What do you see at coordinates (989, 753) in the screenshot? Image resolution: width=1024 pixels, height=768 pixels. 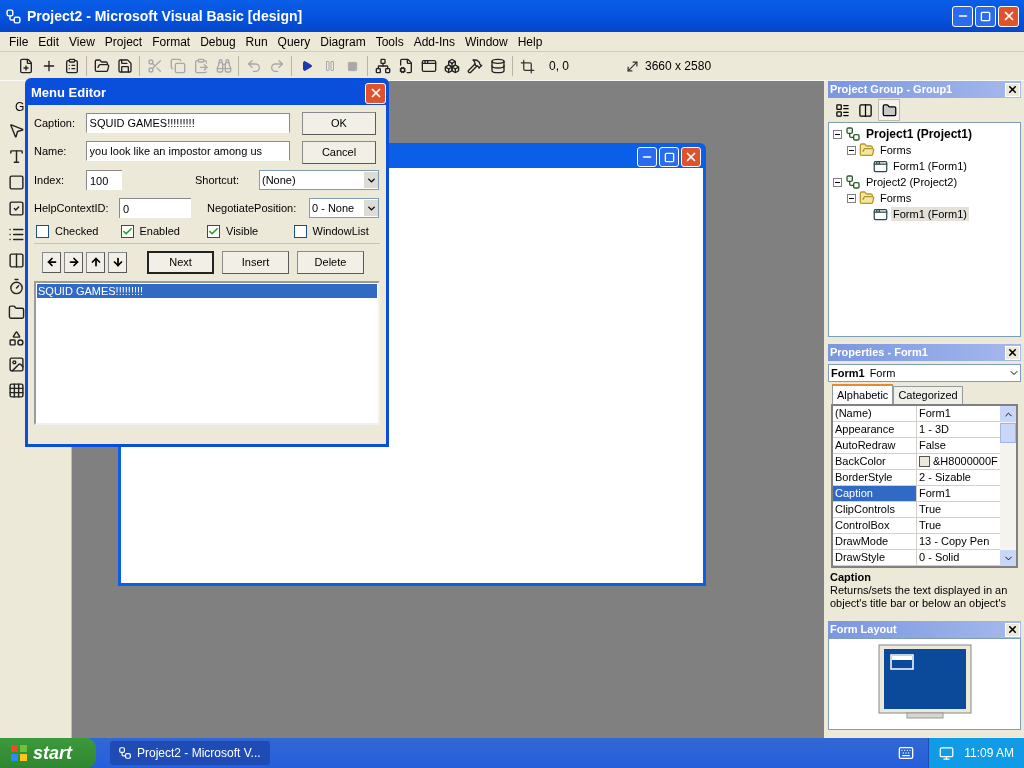 I see `clock: 11:09 AM` at bounding box center [989, 753].